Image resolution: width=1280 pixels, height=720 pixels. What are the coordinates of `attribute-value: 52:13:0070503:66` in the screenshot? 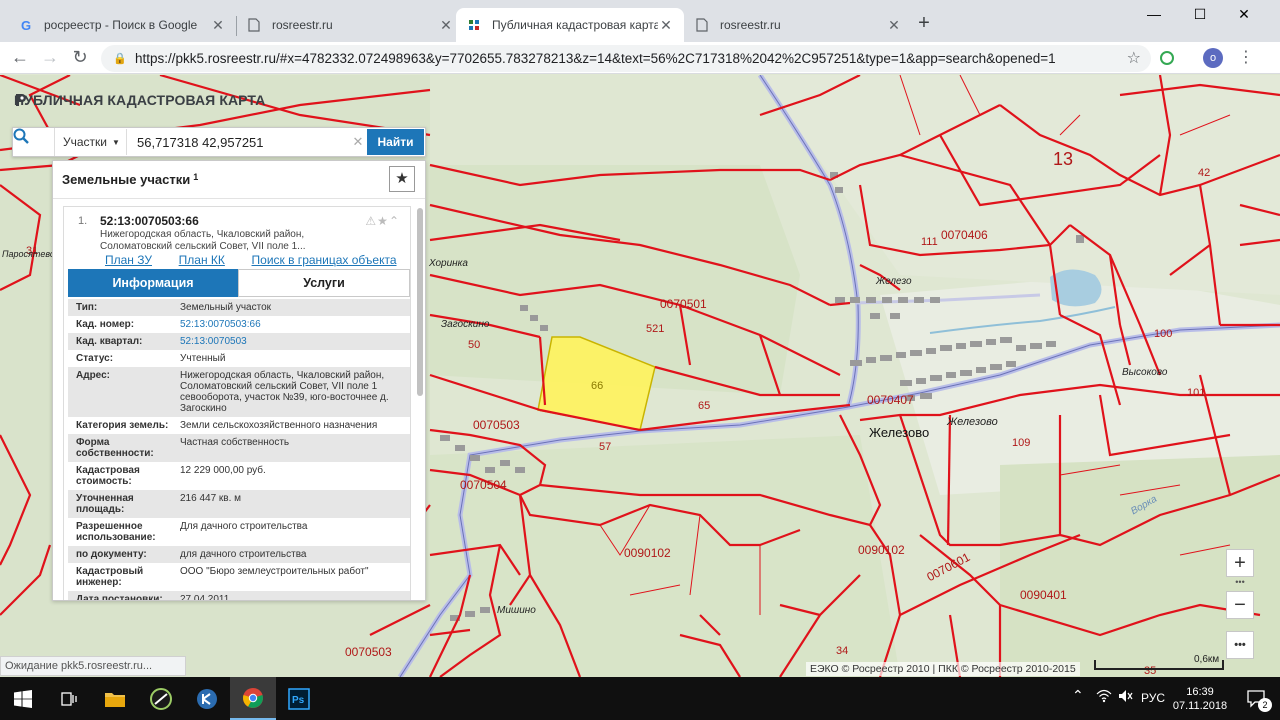 It's located at (295, 324).